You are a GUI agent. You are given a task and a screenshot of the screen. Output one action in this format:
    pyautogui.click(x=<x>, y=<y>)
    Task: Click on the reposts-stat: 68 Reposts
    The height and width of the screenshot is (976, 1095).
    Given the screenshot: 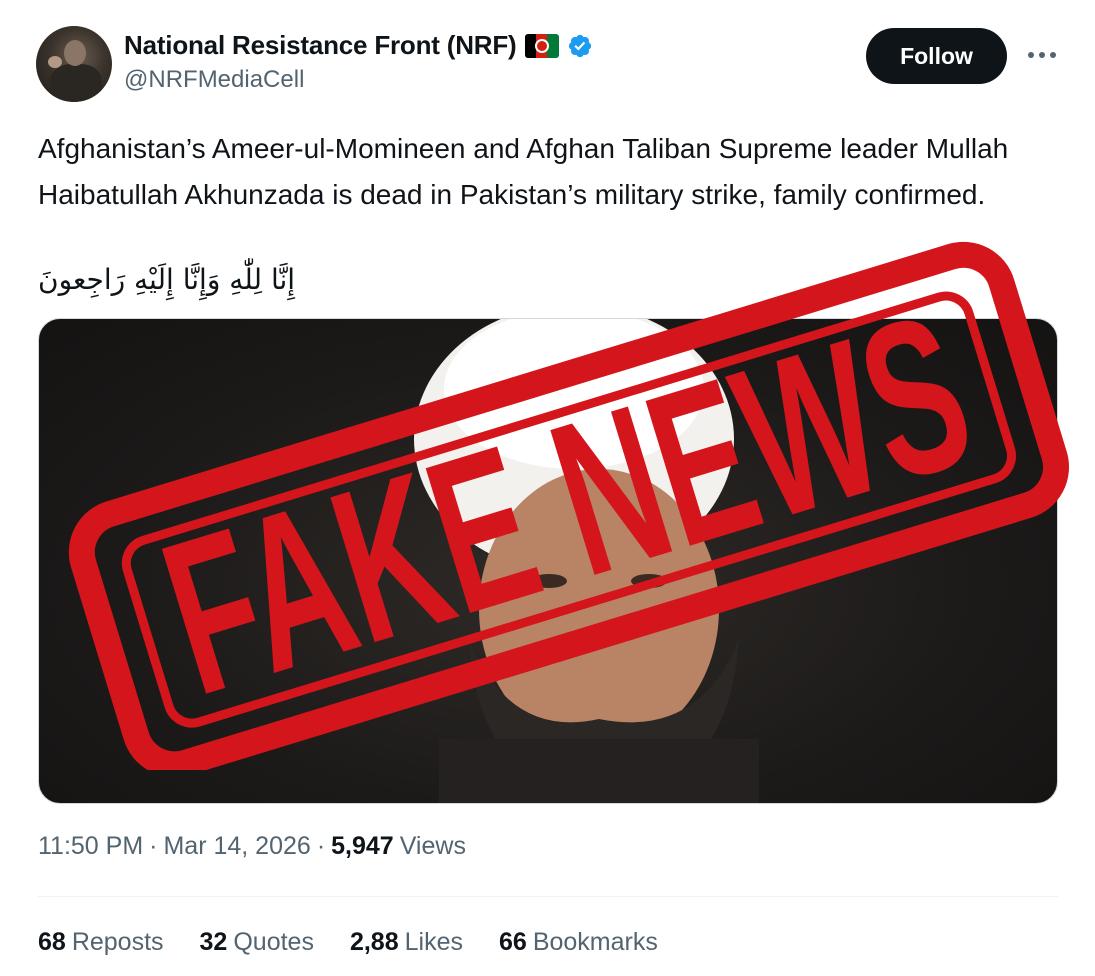 What is the action you would take?
    pyautogui.click(x=101, y=942)
    